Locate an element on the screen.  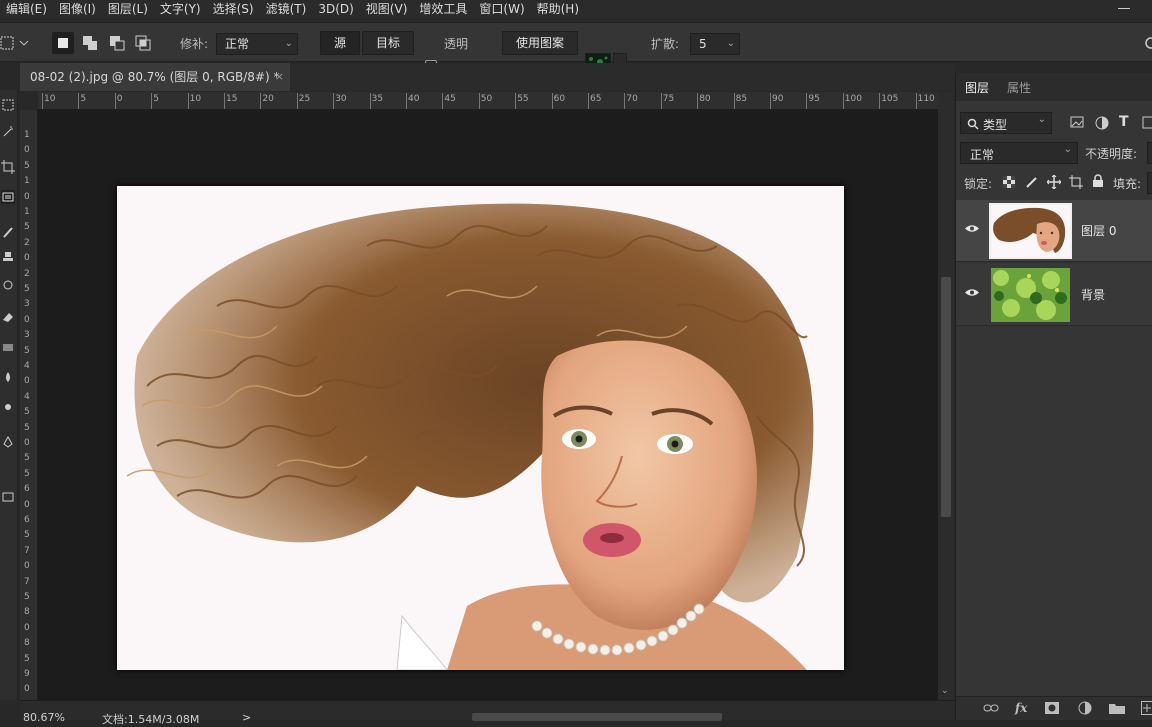
menu-item-window: 窗口(W) is located at coordinates (501, 9).